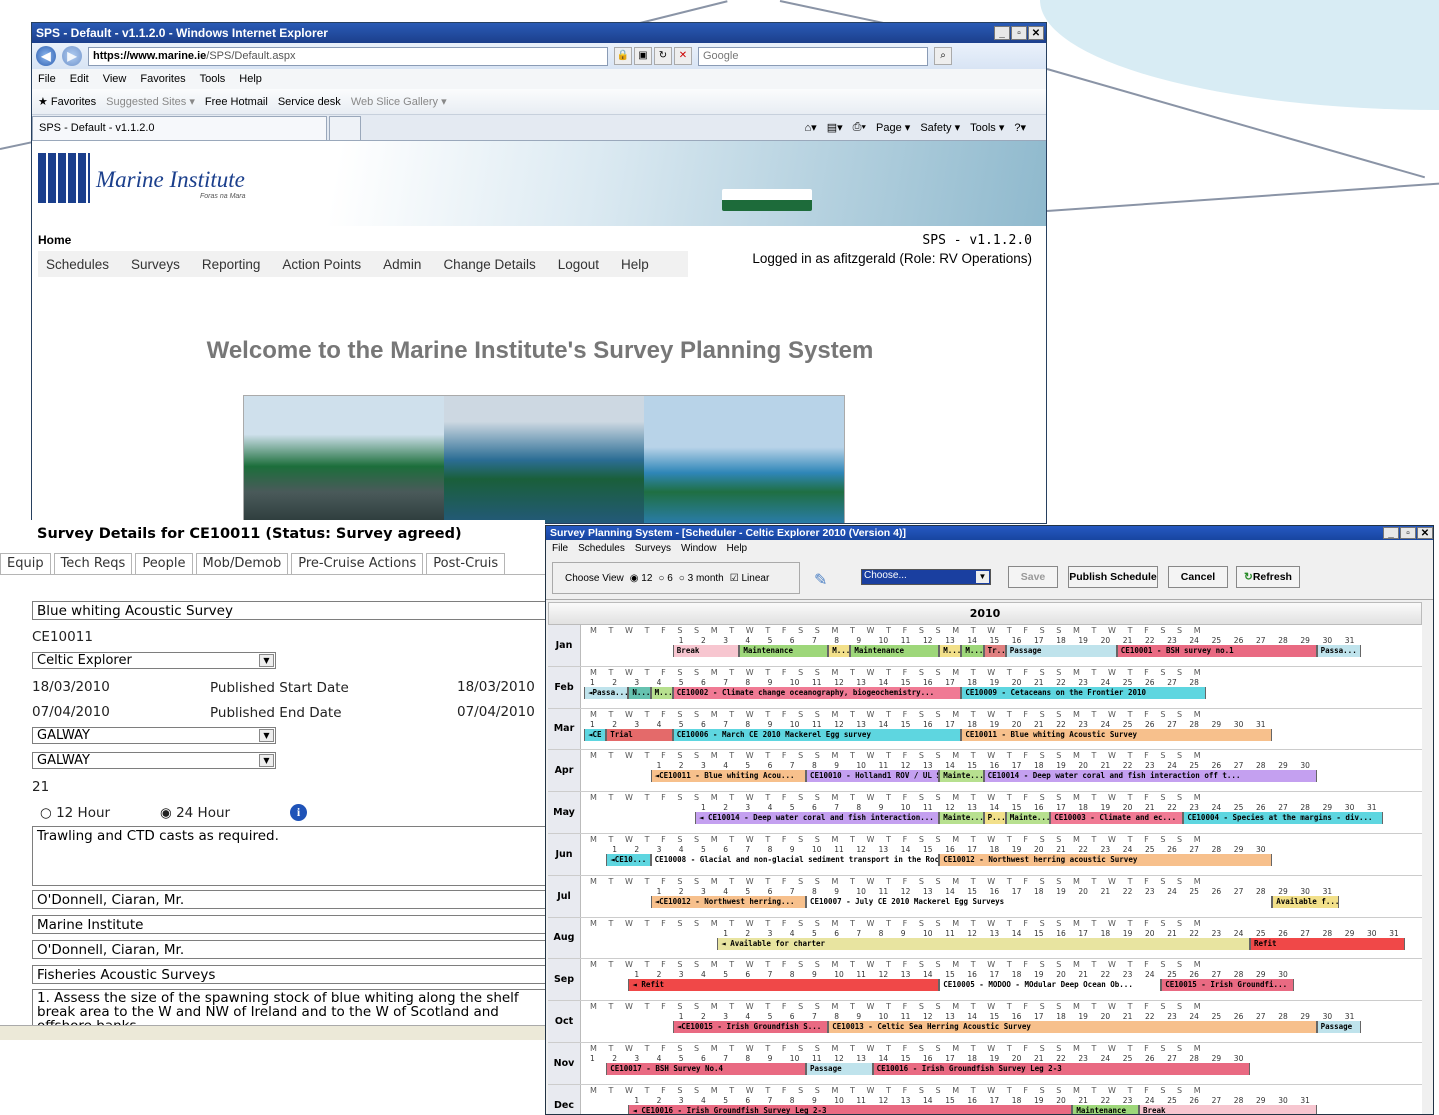 This screenshot has width=1439, height=1115. What do you see at coordinates (750, 578) in the screenshot?
I see `linear-checkbox: ☑ Linear` at bounding box center [750, 578].